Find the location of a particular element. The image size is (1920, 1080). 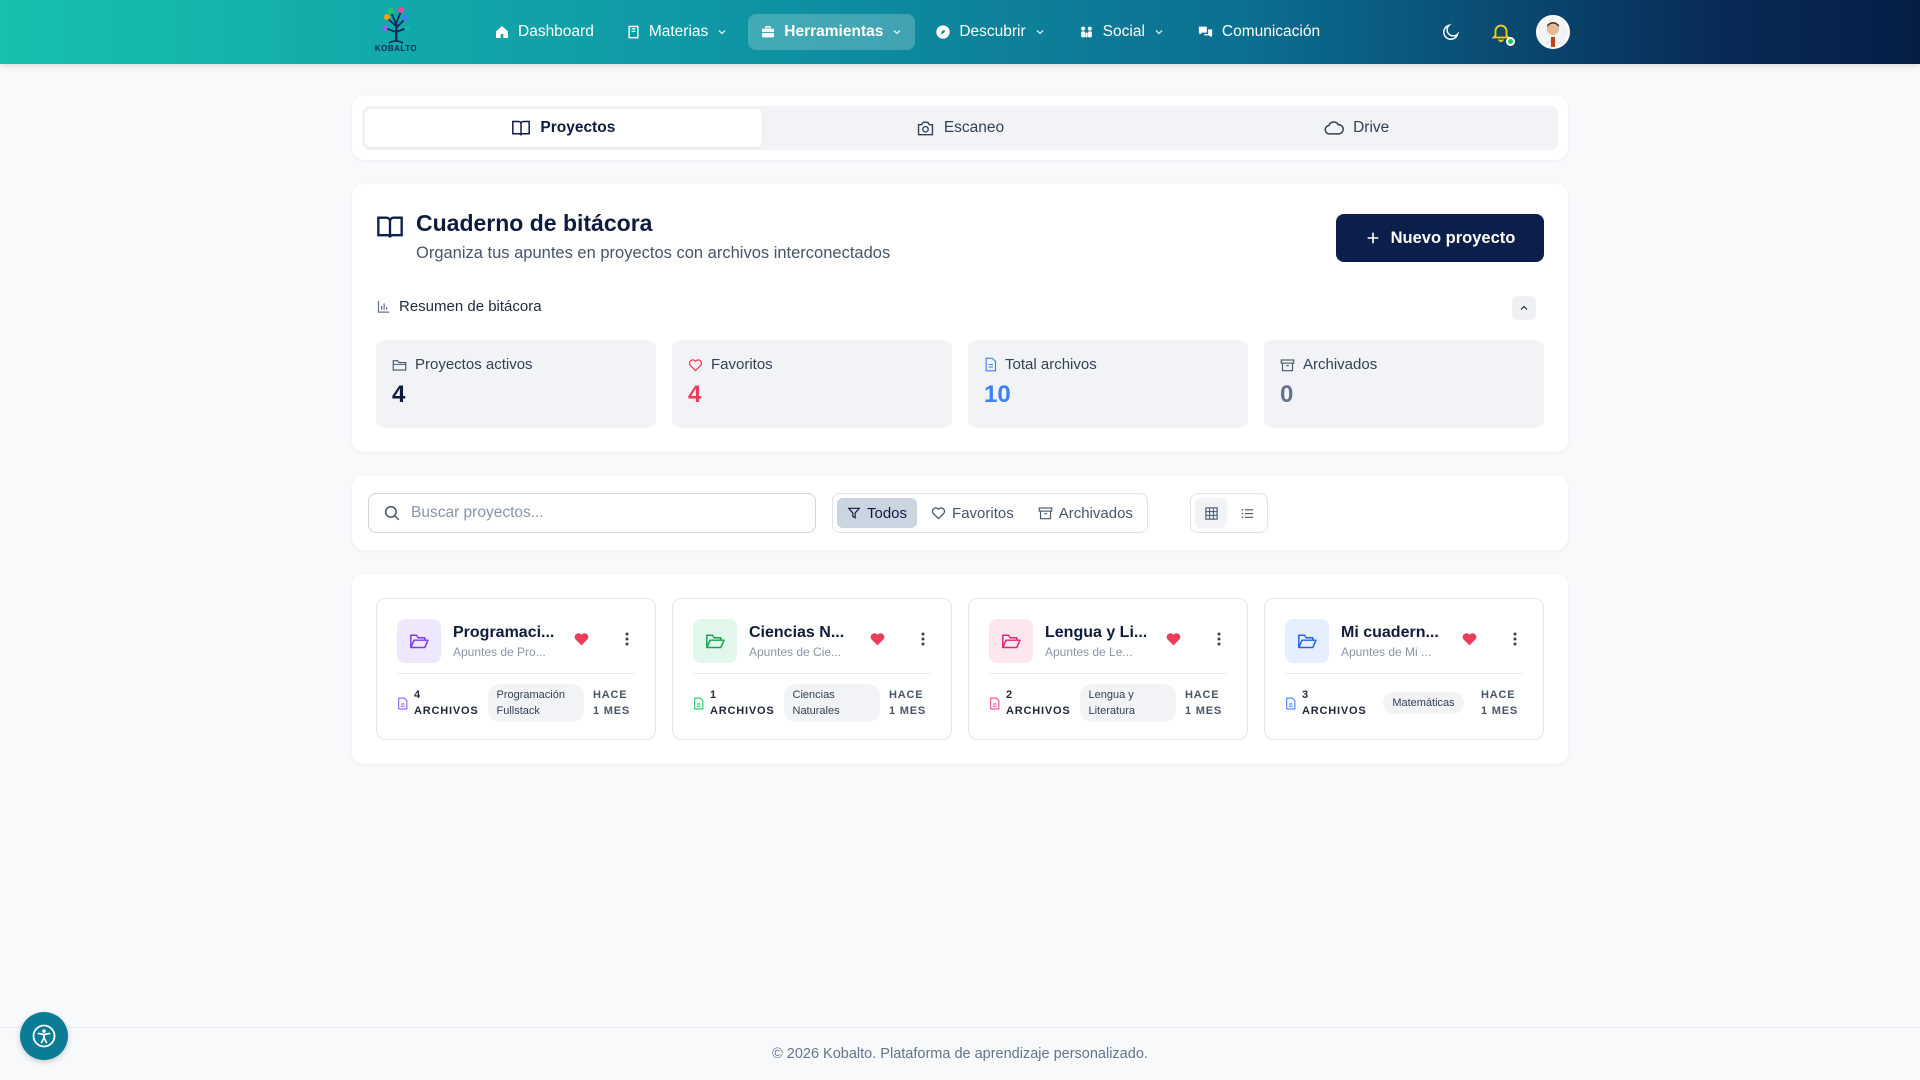

online-status-dot is located at coordinates (1510, 41).